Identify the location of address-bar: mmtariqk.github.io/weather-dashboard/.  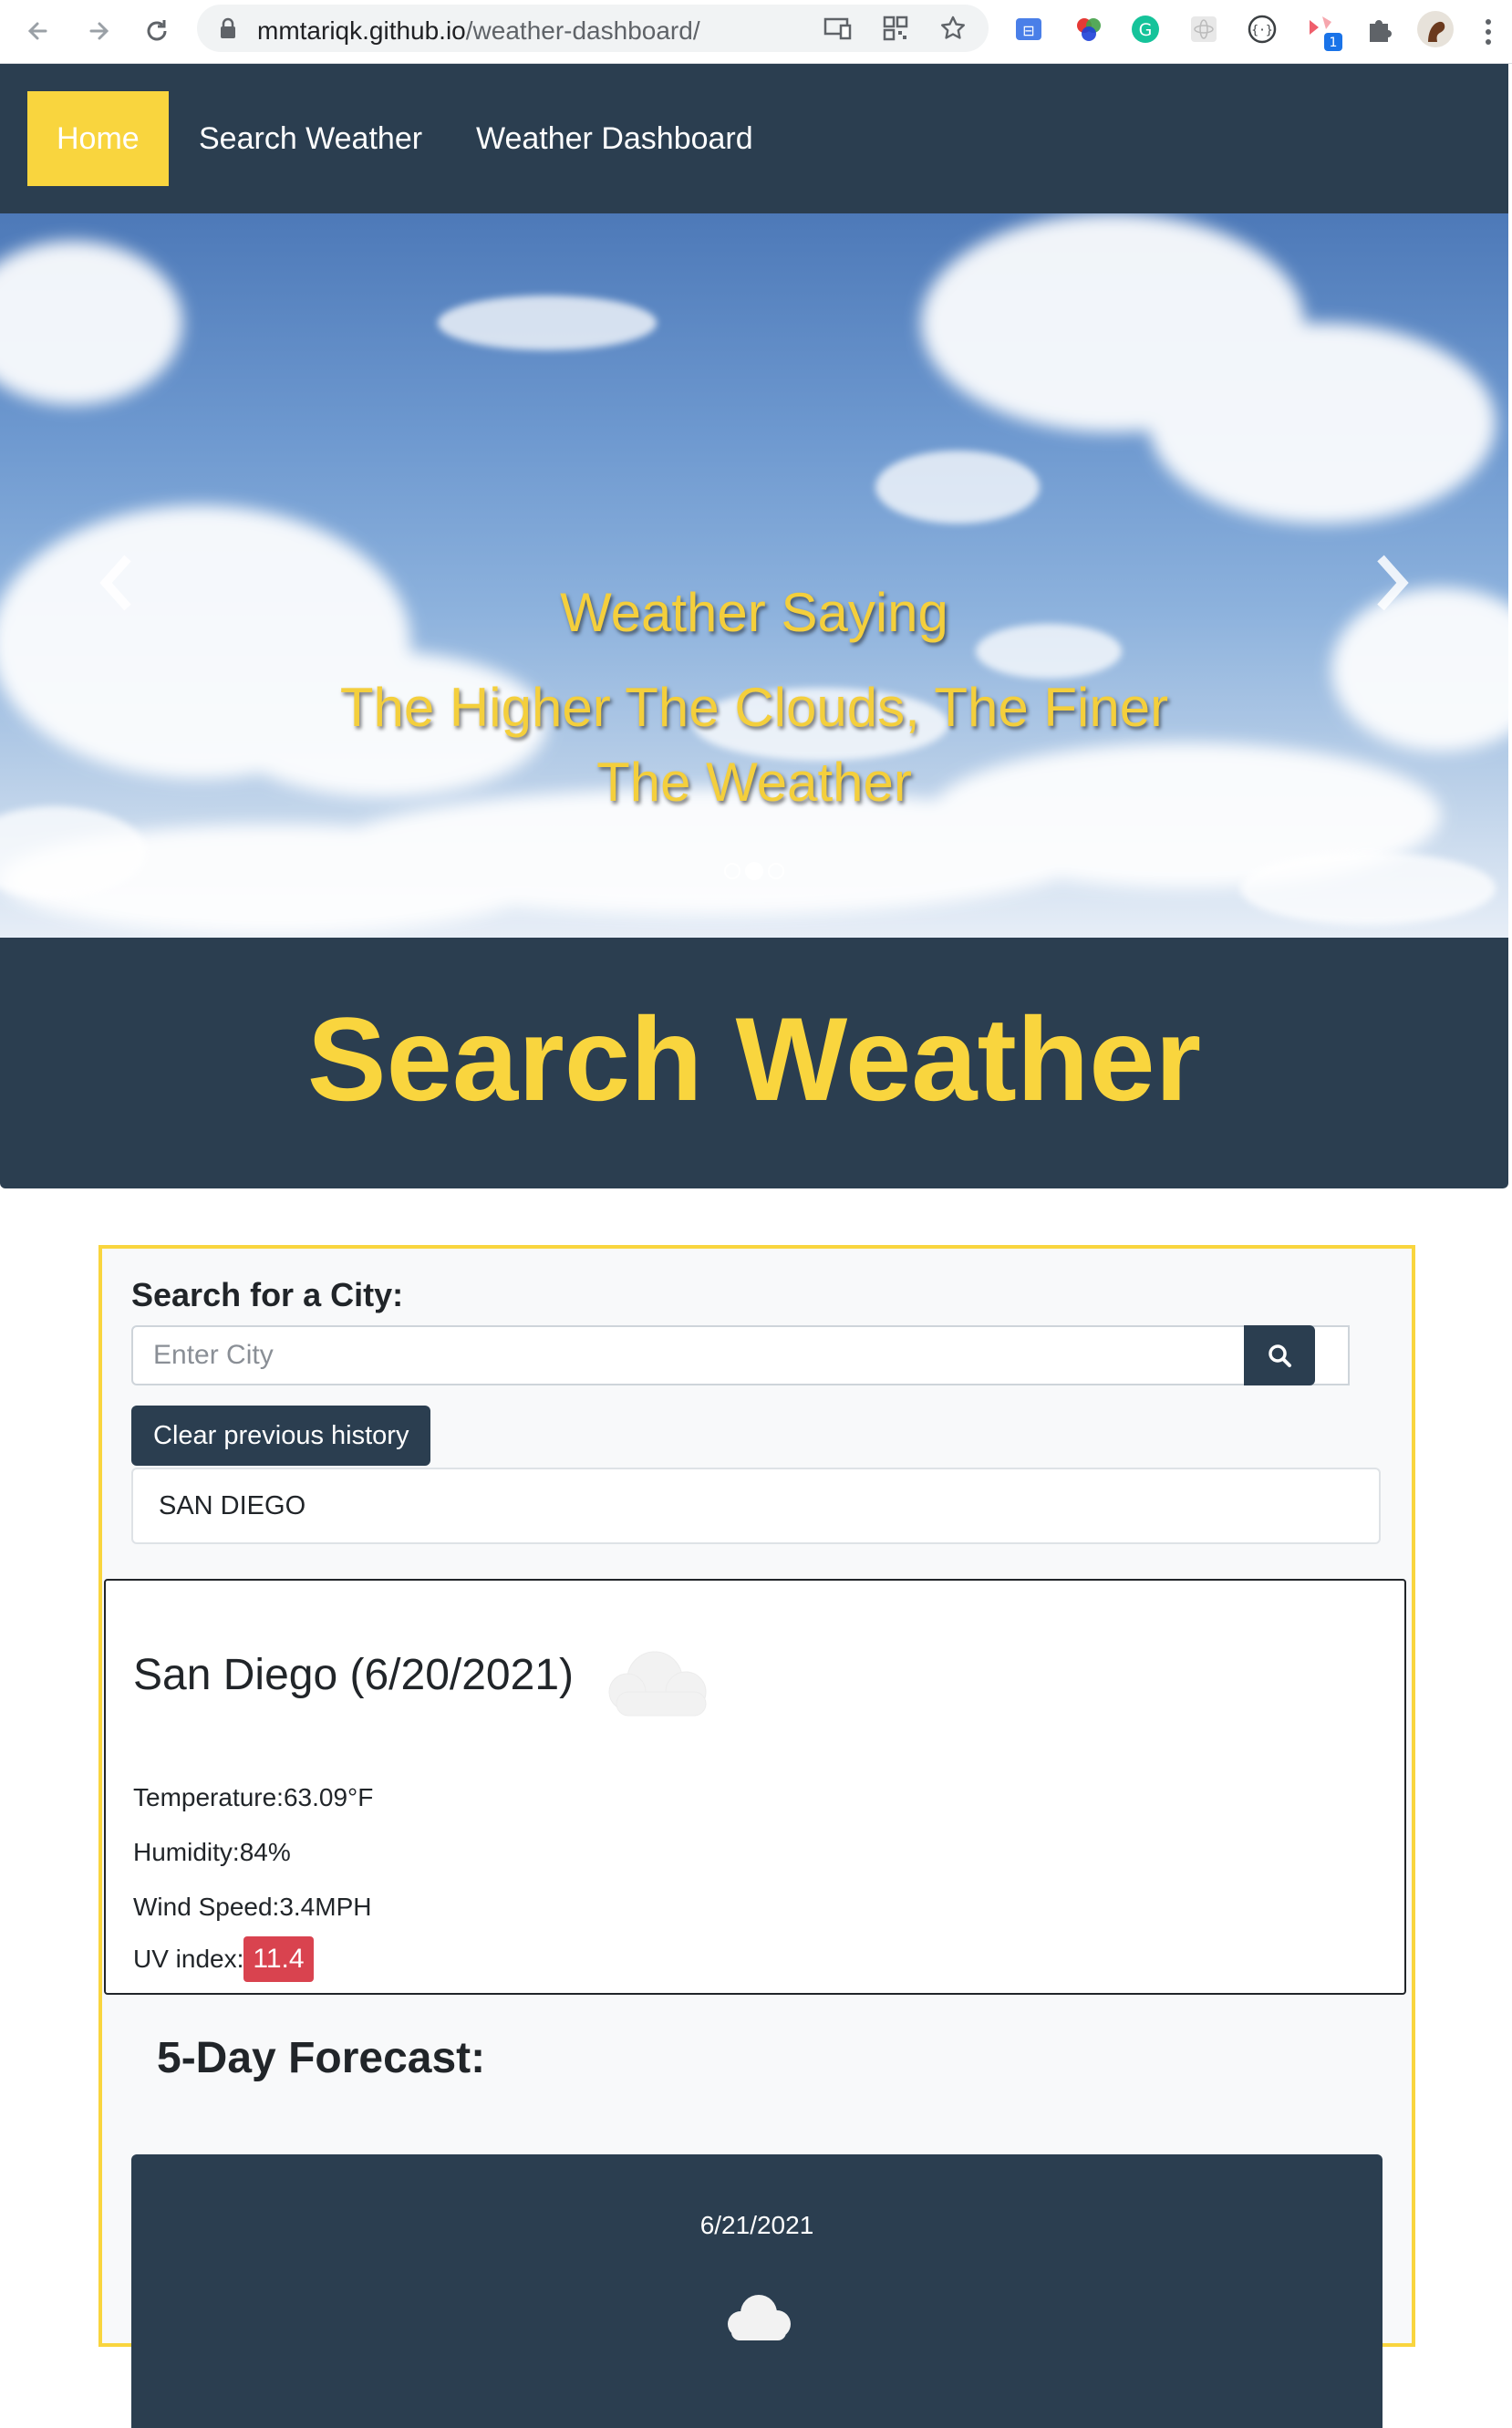
(593, 28).